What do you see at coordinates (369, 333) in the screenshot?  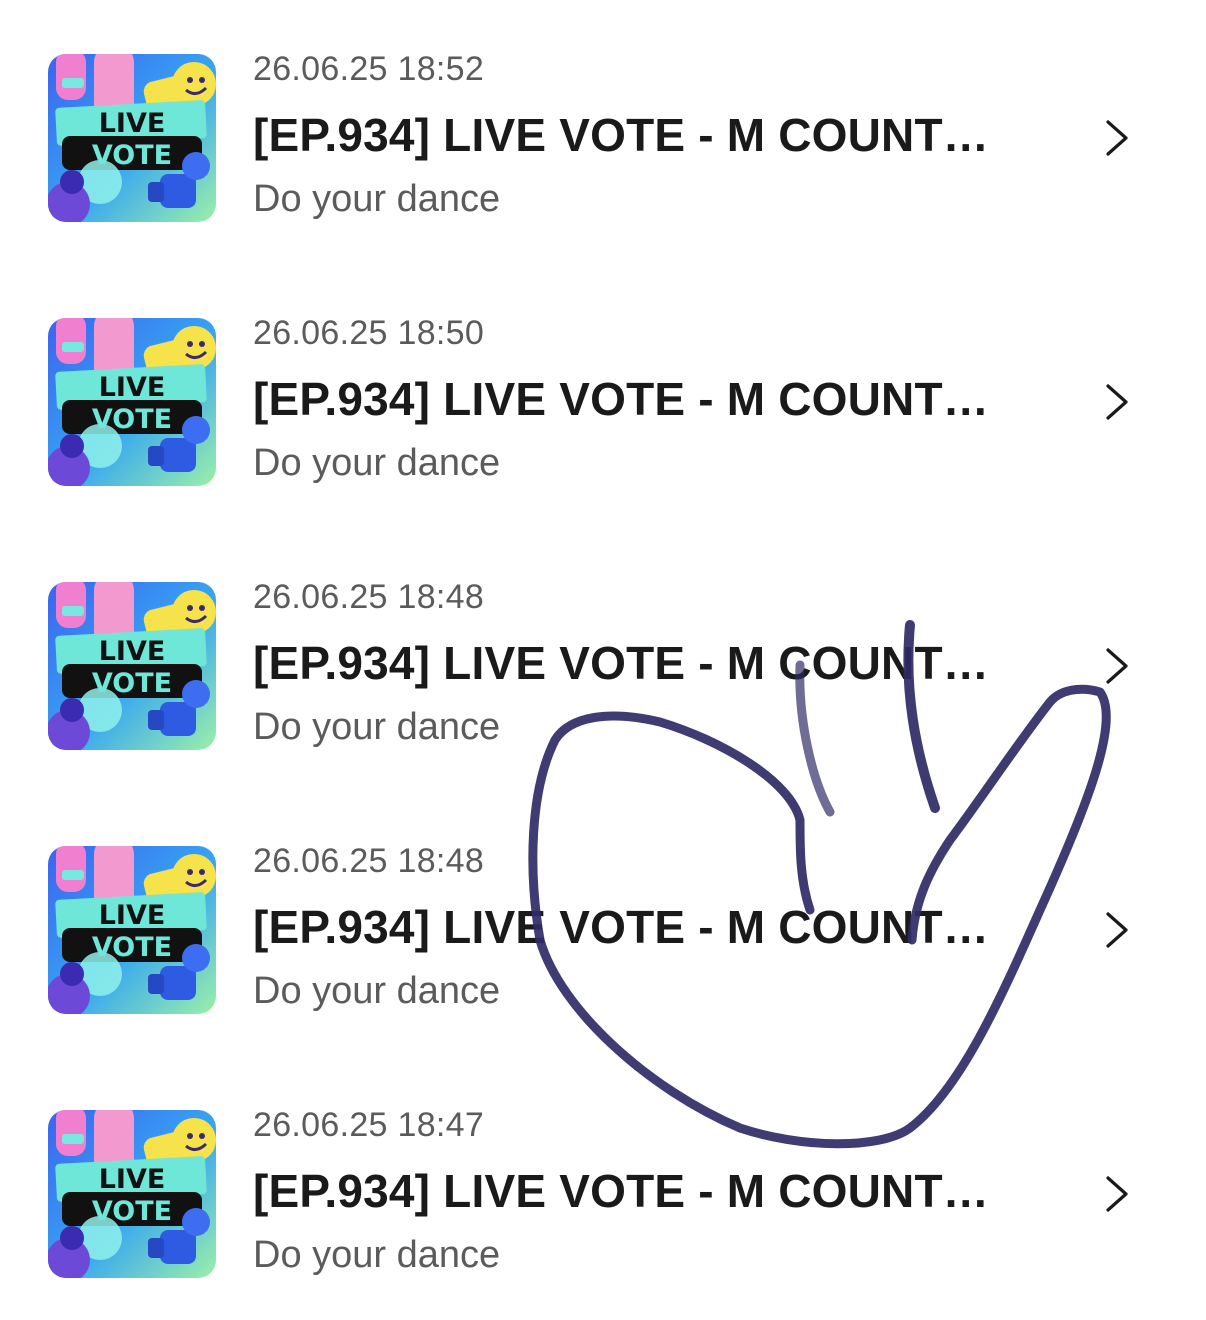 I see `notification-timestamp: 26.06.25 18:50` at bounding box center [369, 333].